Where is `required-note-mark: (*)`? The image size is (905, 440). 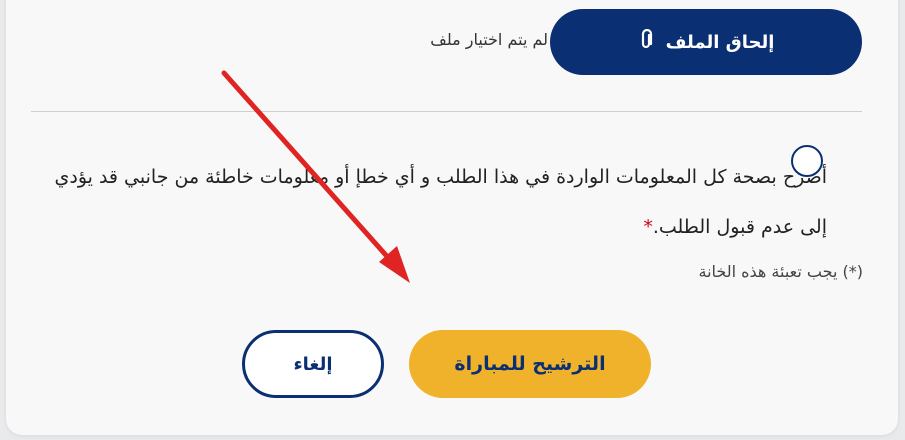 required-note-mark: (*) is located at coordinates (852, 271).